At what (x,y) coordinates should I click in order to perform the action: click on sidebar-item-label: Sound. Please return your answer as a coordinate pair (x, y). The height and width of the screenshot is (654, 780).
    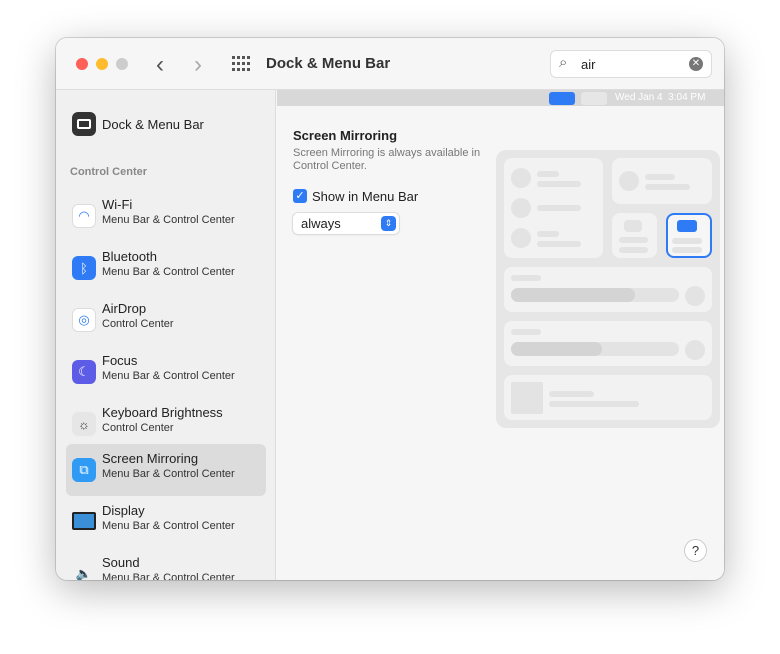
    Looking at the image, I should click on (121, 562).